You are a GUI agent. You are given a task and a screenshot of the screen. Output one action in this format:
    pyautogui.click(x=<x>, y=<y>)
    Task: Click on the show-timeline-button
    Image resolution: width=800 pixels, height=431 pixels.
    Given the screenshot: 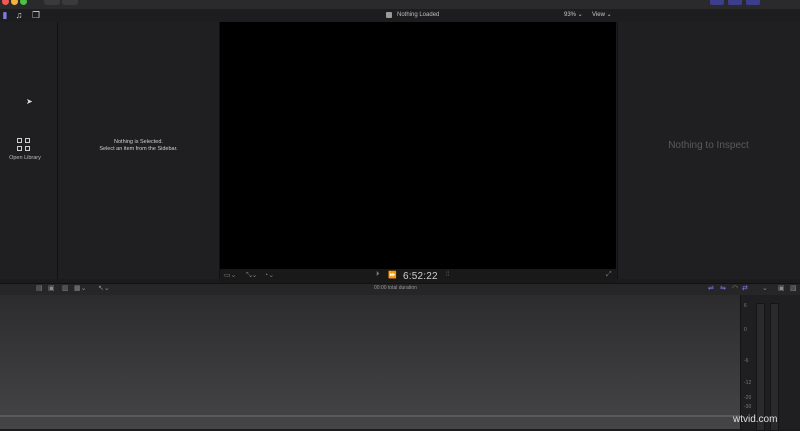 What is the action you would take?
    pyautogui.click(x=735, y=2)
    